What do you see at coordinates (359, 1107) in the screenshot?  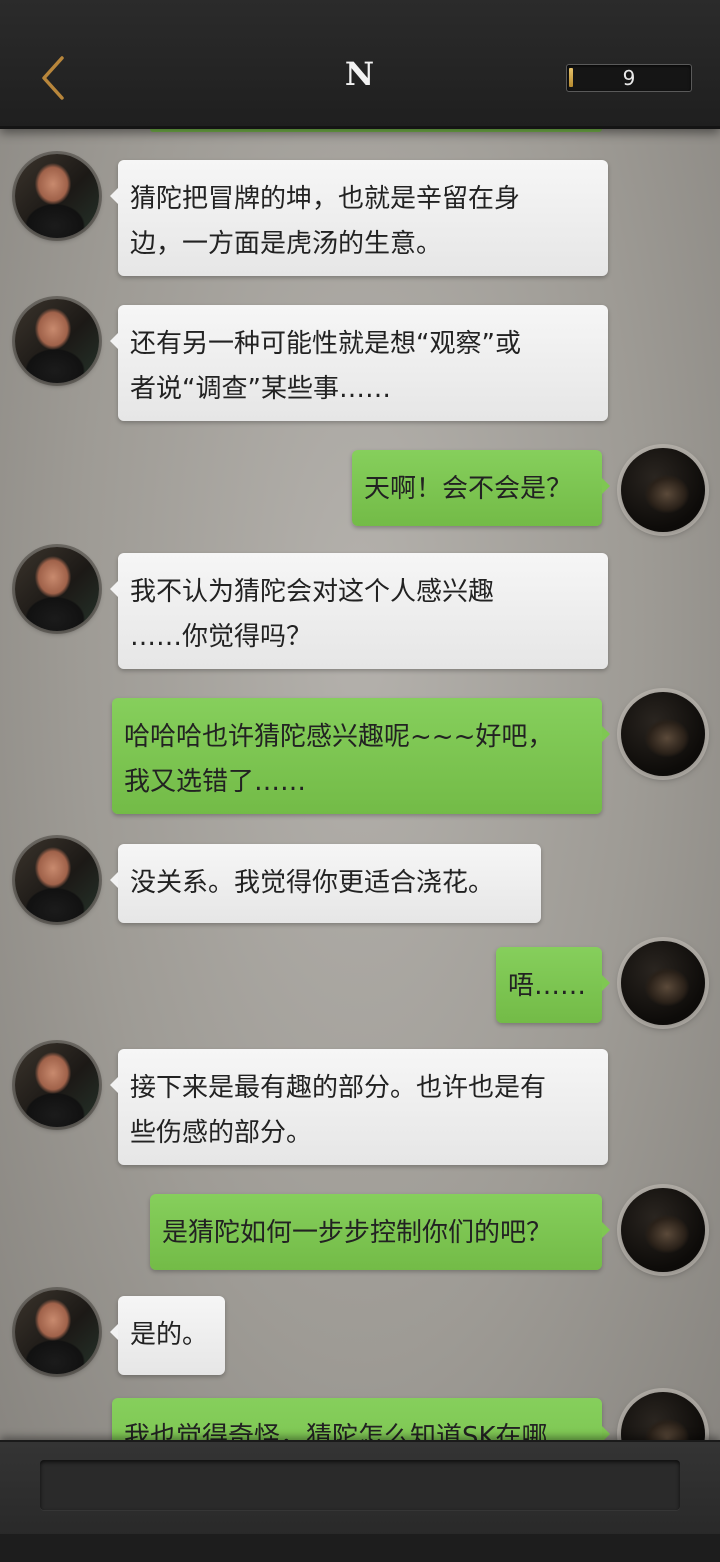 I see `message-bubble-left: 接下来是最有趣的部分。也许也是有 些伤感的部分。` at bounding box center [359, 1107].